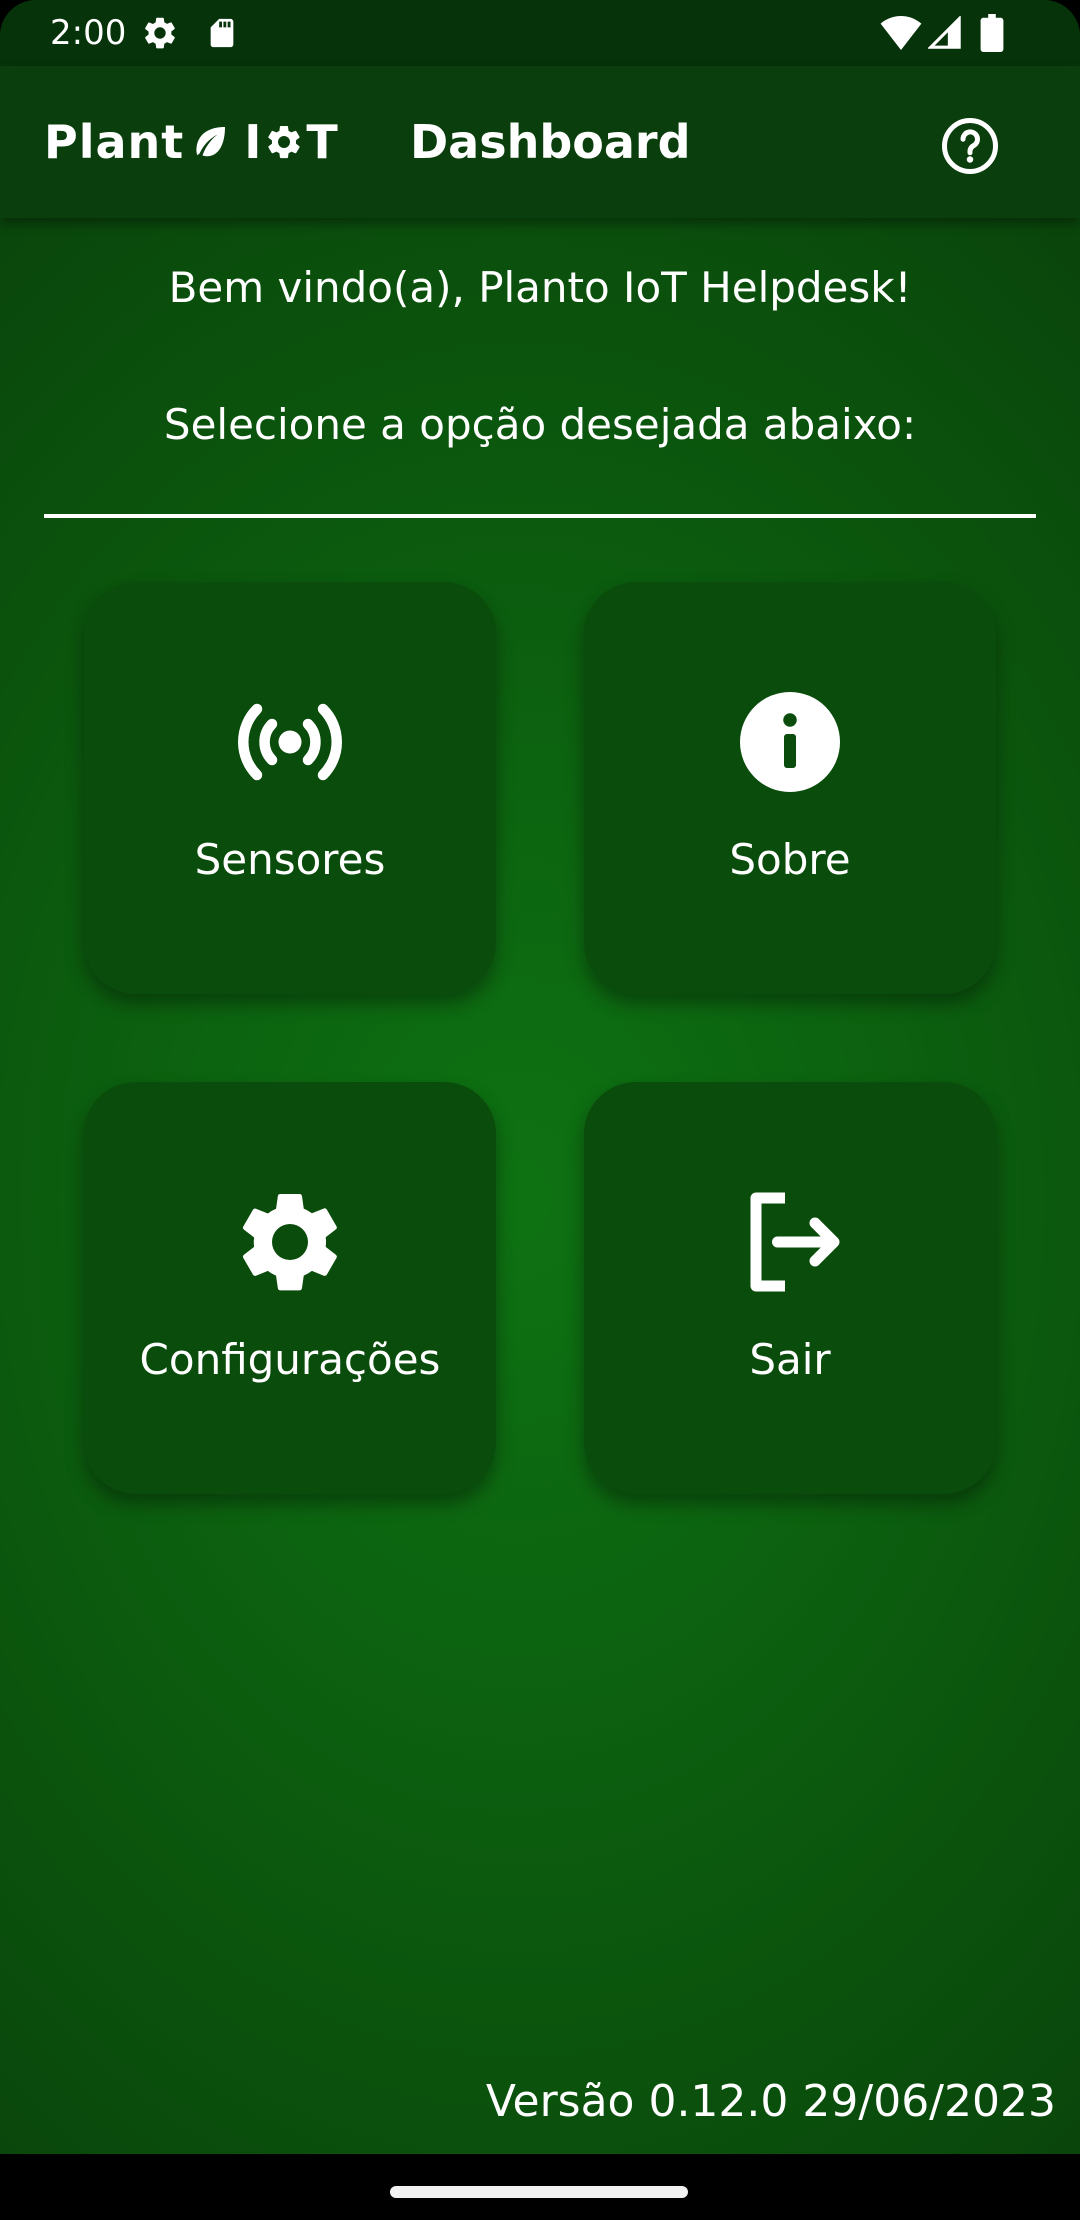  I want to click on info-icon, so click(790, 742).